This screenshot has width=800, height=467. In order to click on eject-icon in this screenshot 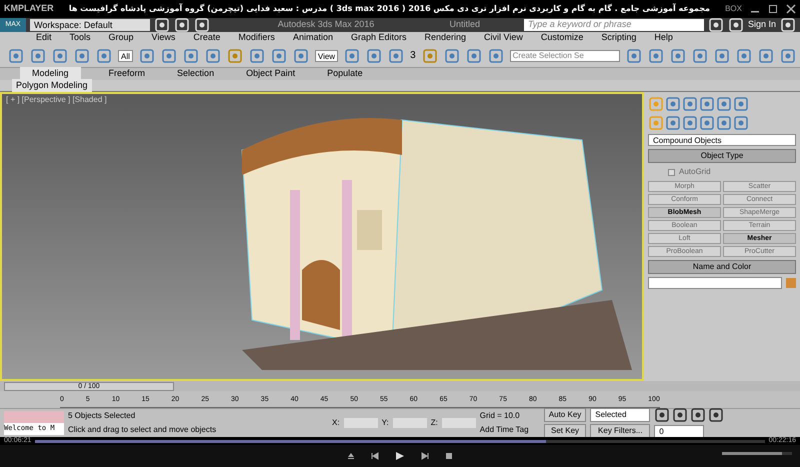, I will do `click(351, 456)`.